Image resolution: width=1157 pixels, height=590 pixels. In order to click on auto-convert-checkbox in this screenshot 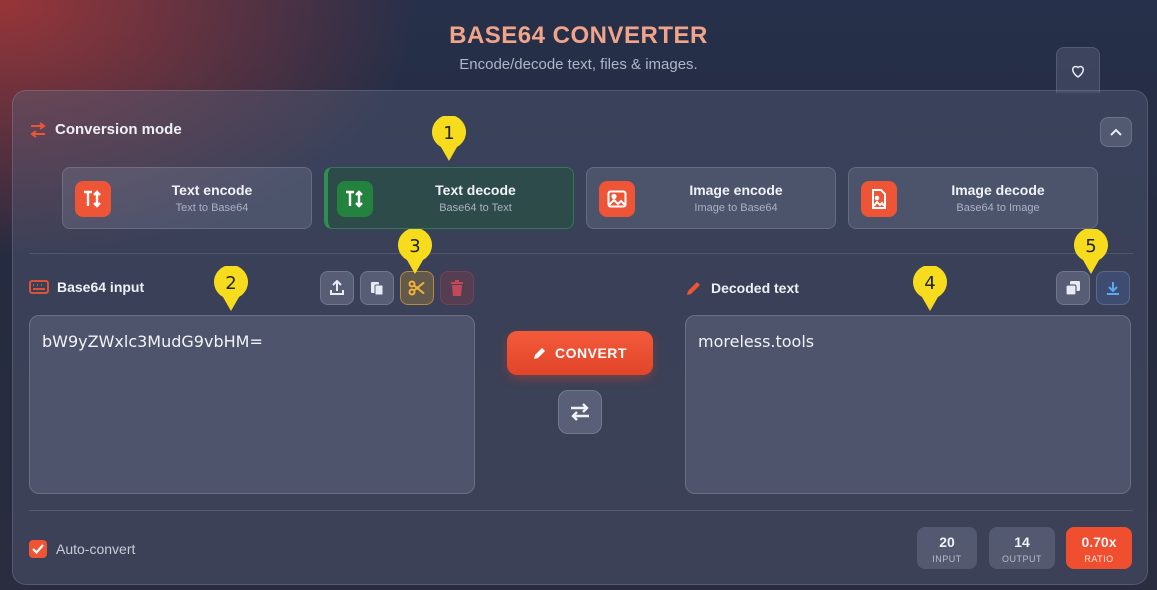, I will do `click(38, 549)`.